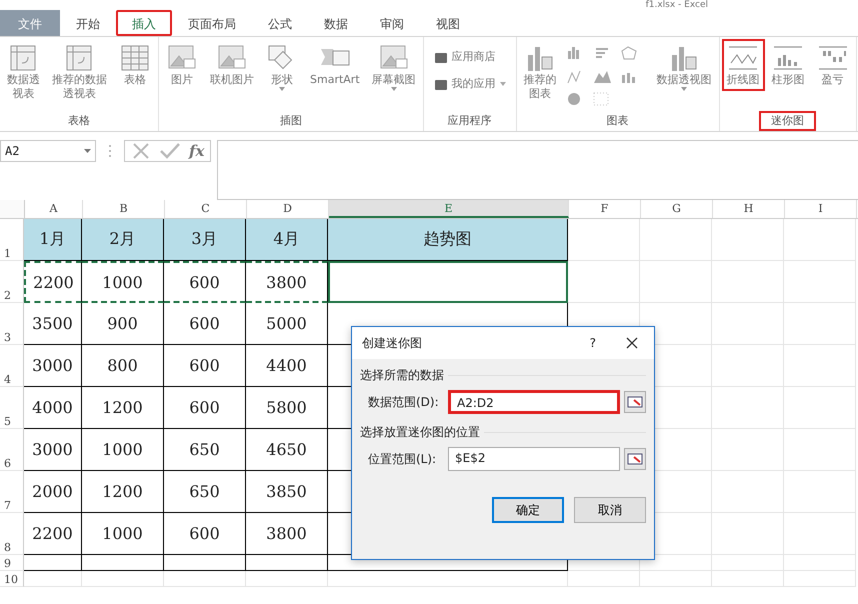 The width and height of the screenshot is (858, 604). Describe the element at coordinates (12, 408) in the screenshot. I see `row-header: 5` at that location.